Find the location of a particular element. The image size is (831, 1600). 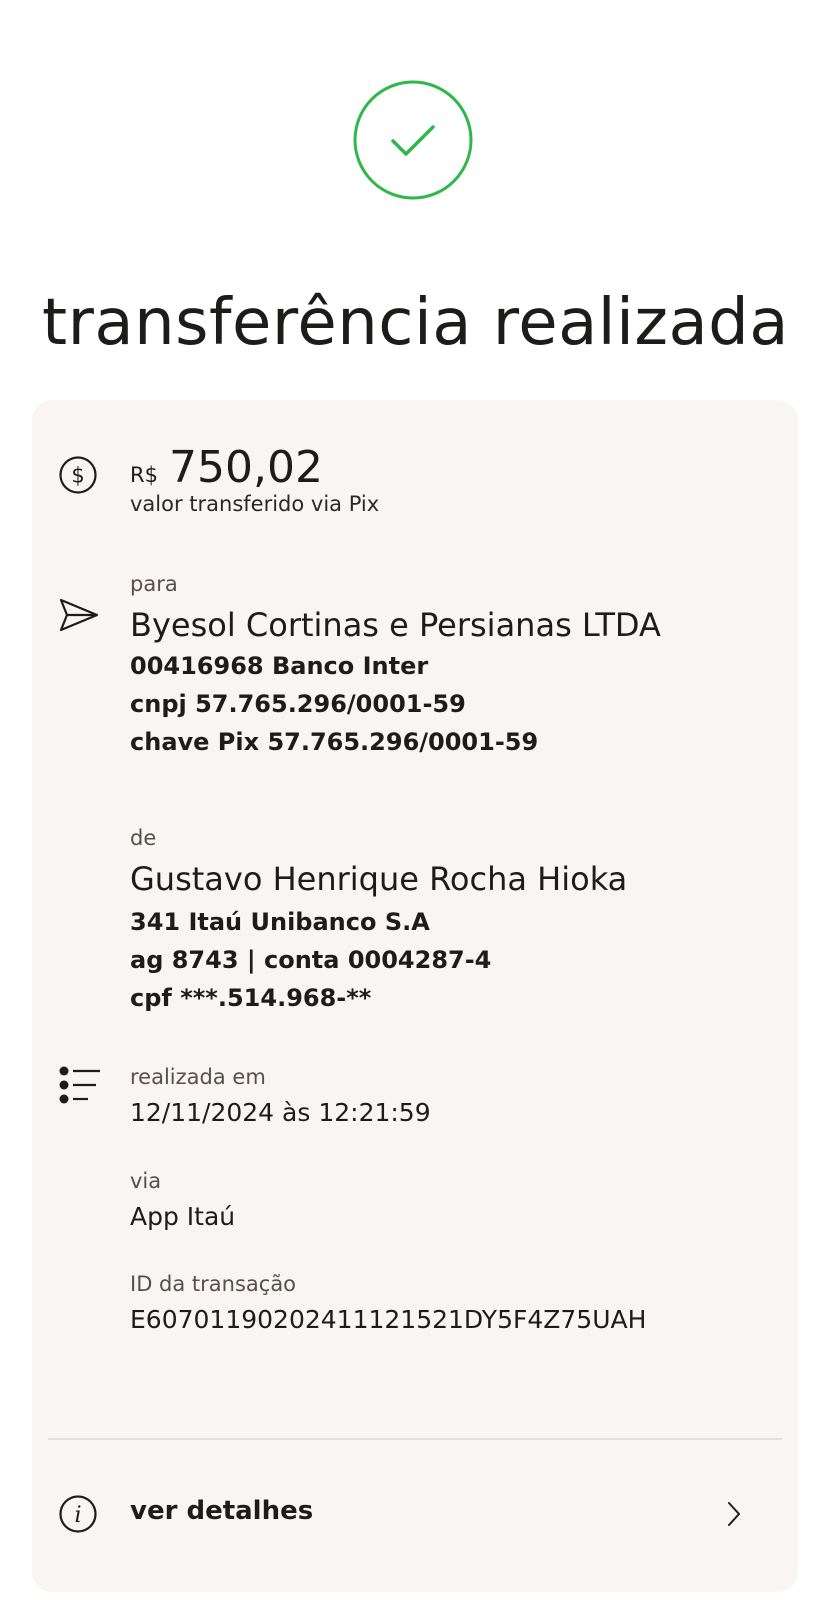

svg-text: i is located at coordinates (77, 1515).